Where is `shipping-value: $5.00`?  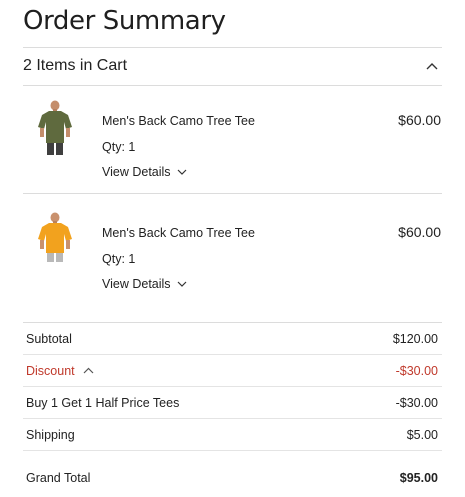
shipping-value: $5.00 is located at coordinates (422, 434).